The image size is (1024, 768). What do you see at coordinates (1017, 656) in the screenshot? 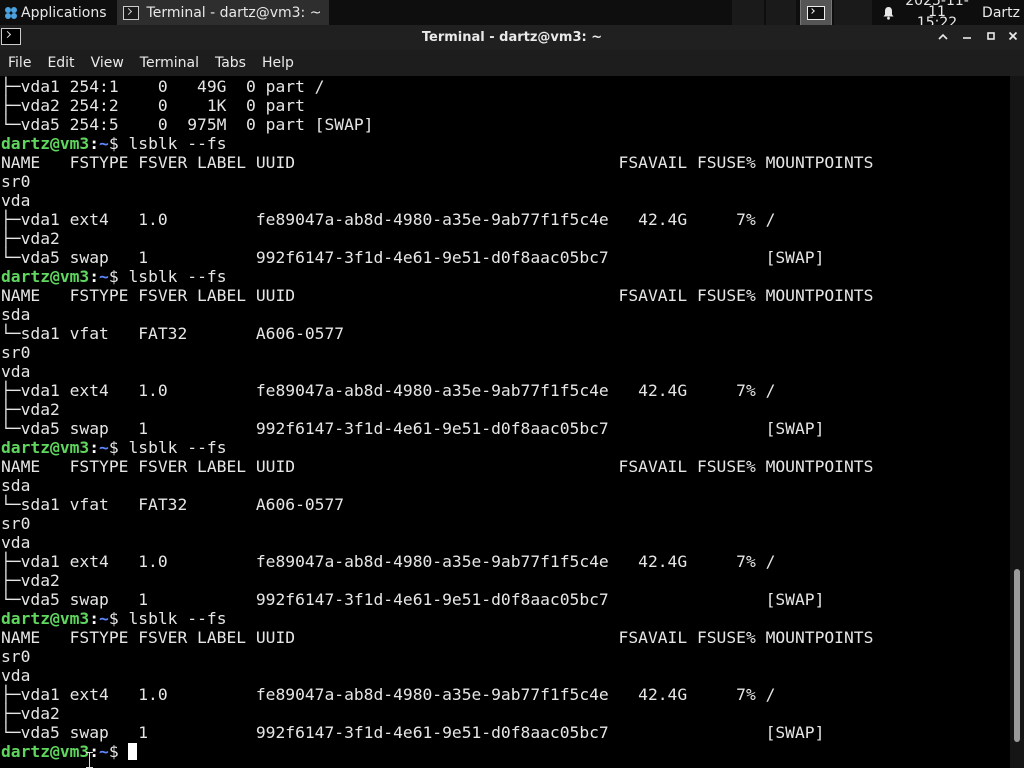
I see `scrollbar-thumb` at bounding box center [1017, 656].